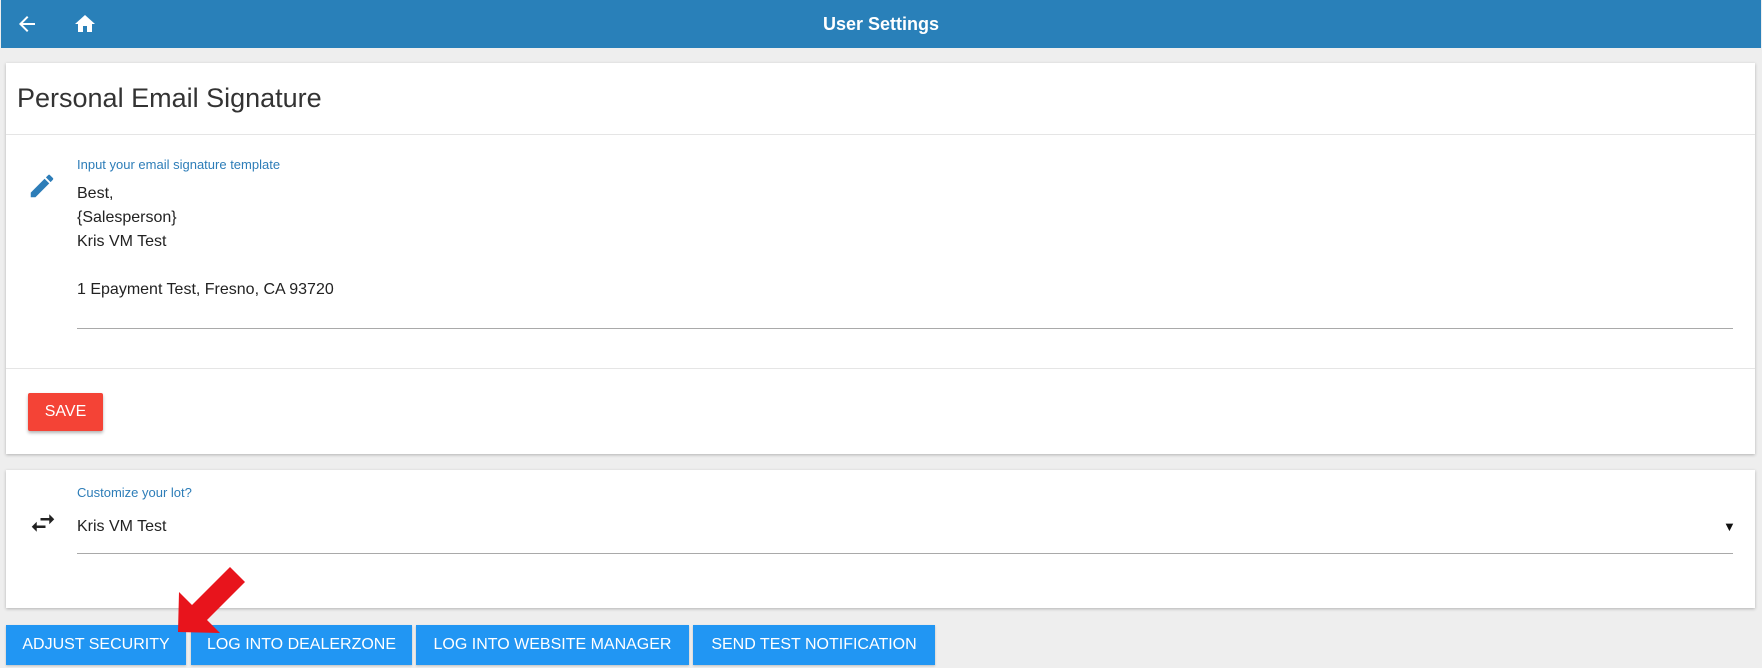 The height and width of the screenshot is (668, 1762). Describe the element at coordinates (905, 553) in the screenshot. I see `select-underline` at that location.